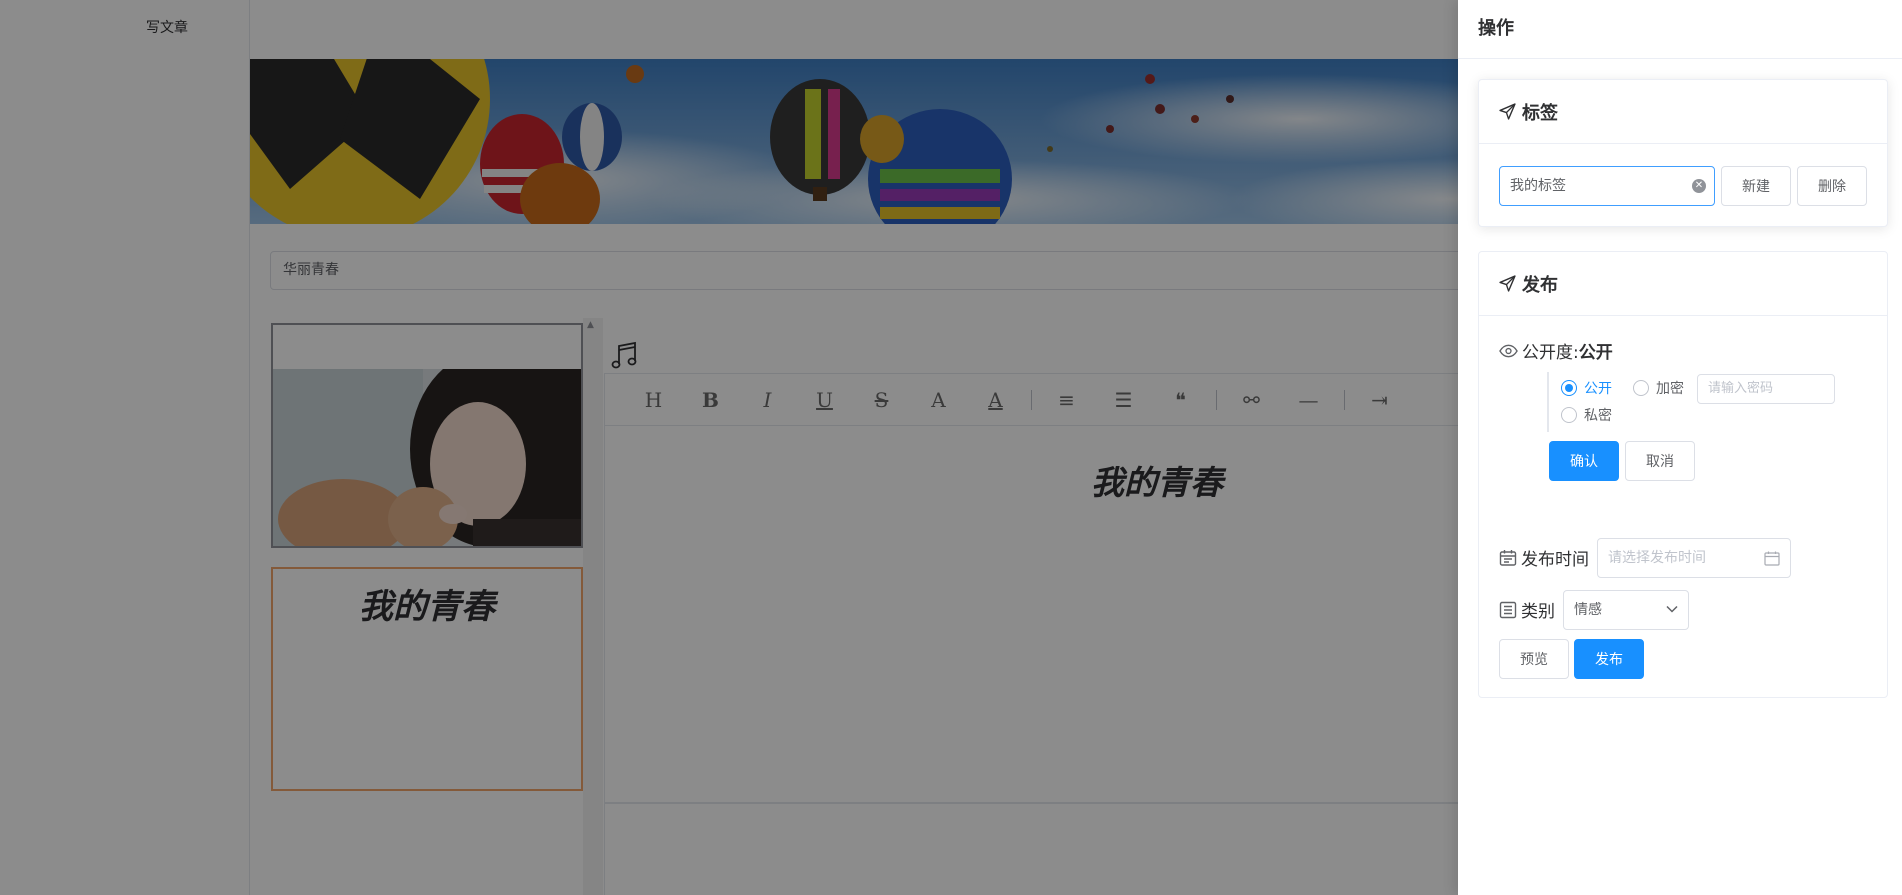  What do you see at coordinates (1569, 388) in the screenshot?
I see `radio-public-circle` at bounding box center [1569, 388].